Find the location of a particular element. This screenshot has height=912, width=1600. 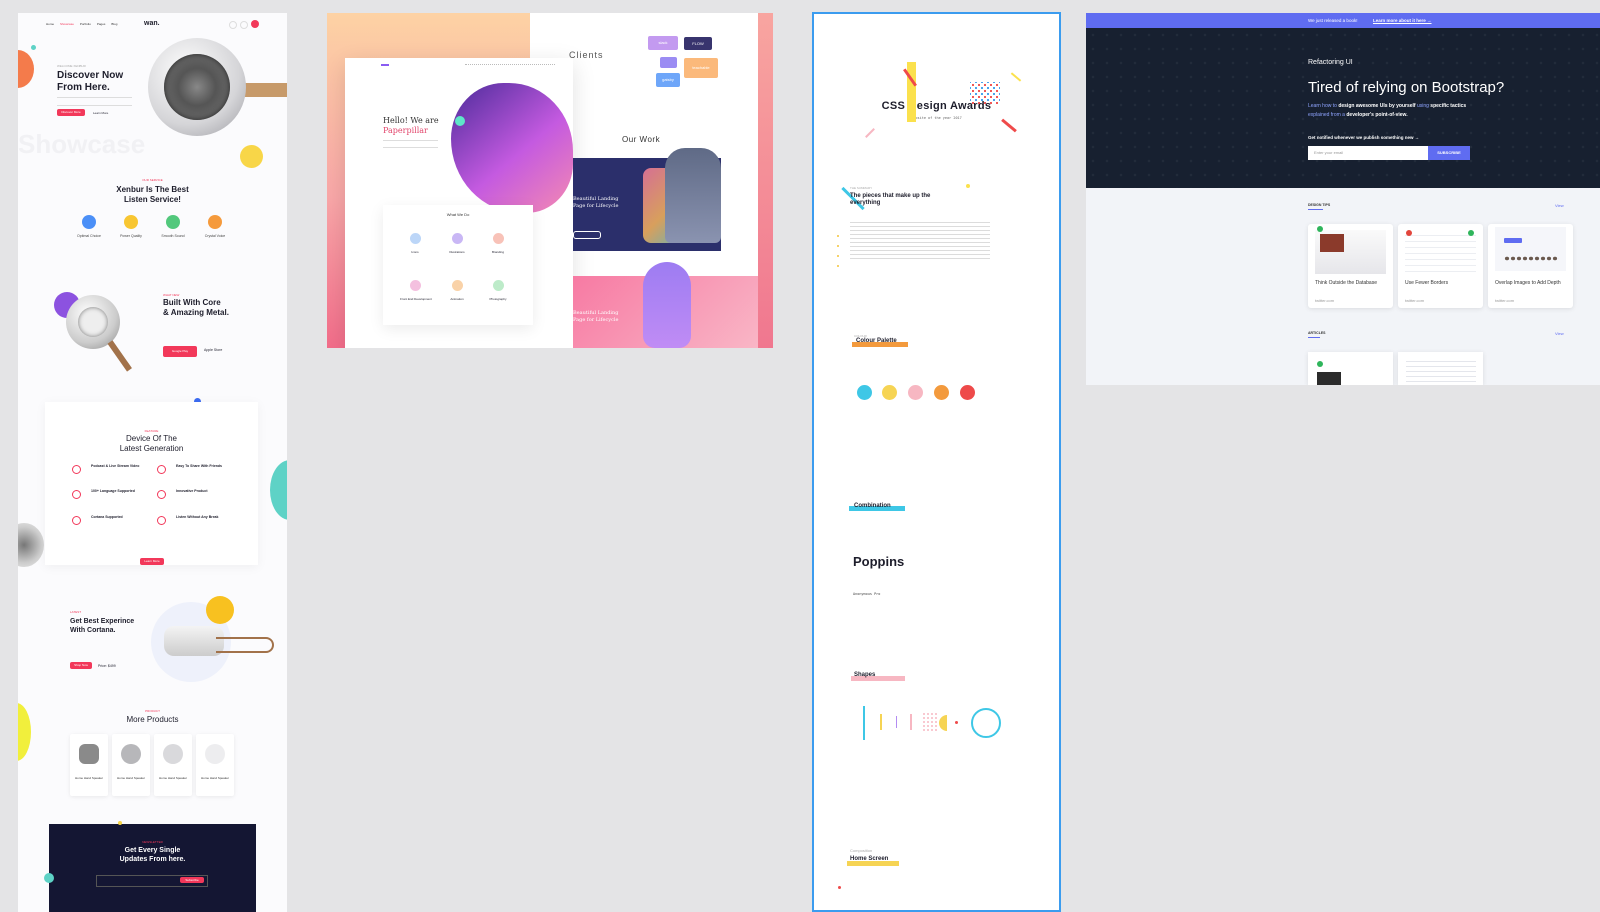

icons-icon is located at coordinates (415, 238).